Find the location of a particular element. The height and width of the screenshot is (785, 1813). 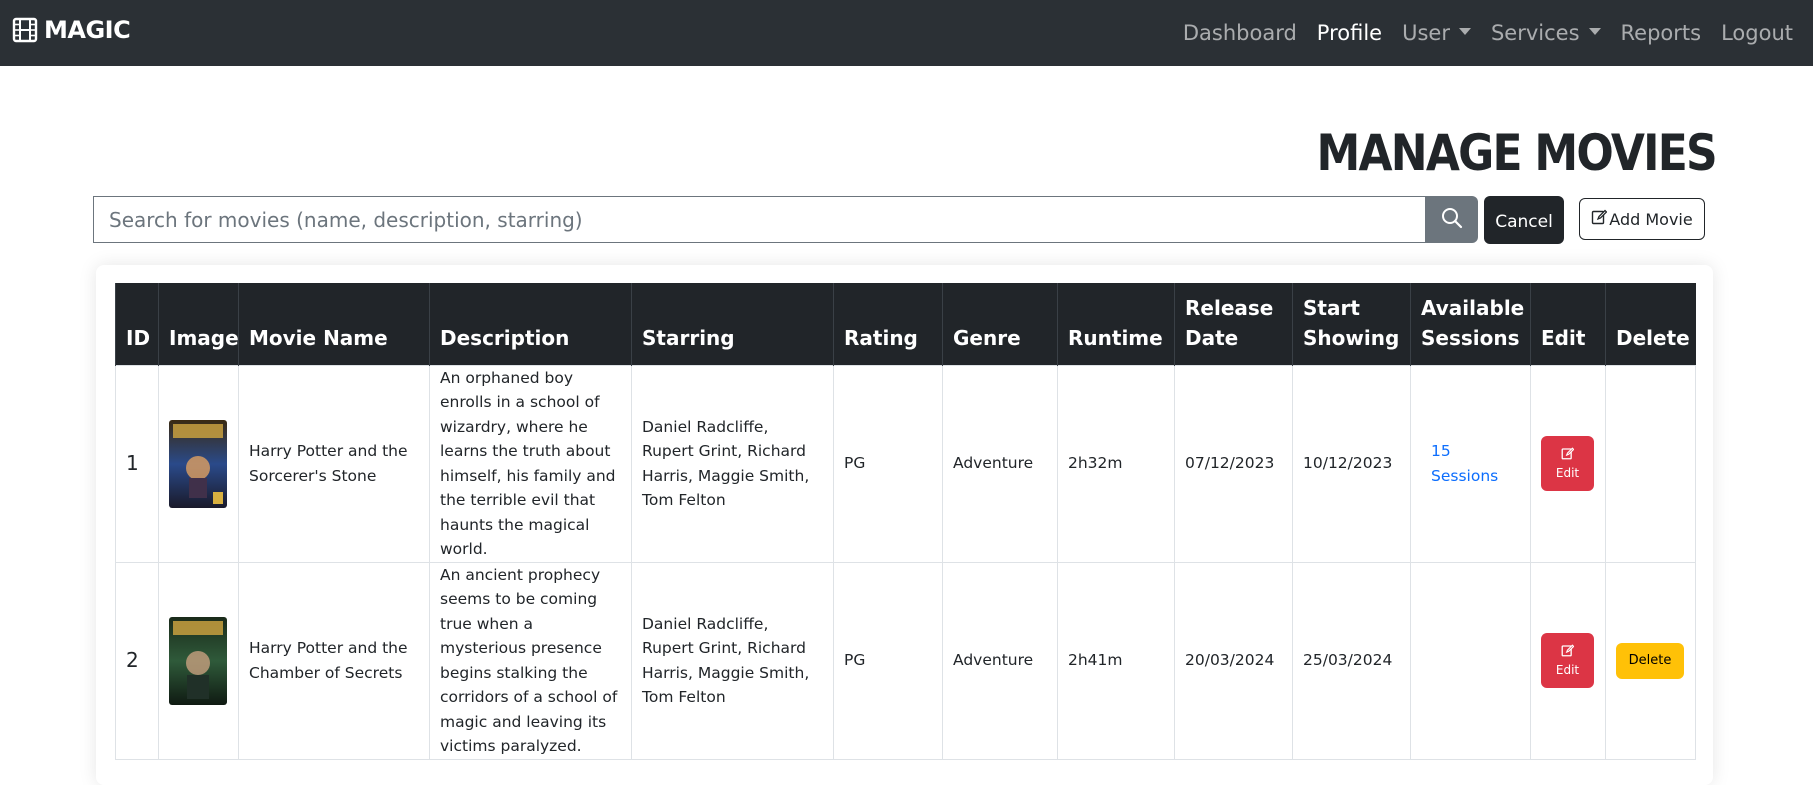

add-movie-label: Add Movie is located at coordinates (1651, 219).